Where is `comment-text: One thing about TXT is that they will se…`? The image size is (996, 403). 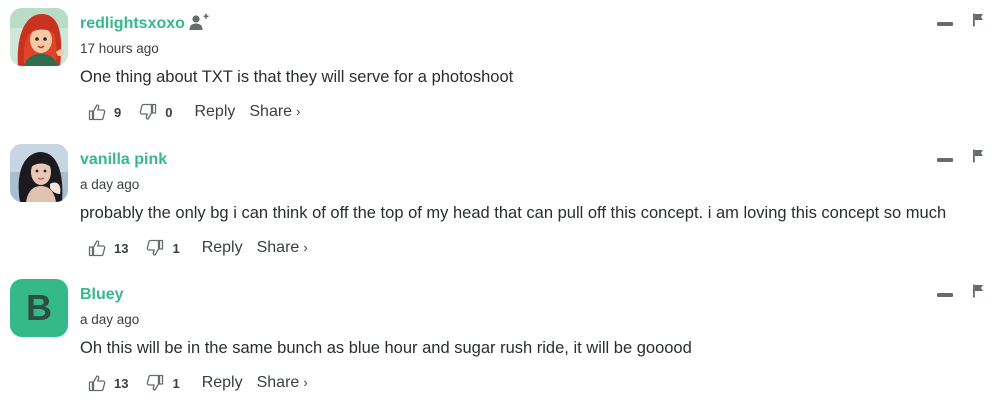
comment-text: One thing about TXT is that they will se… is located at coordinates (297, 77).